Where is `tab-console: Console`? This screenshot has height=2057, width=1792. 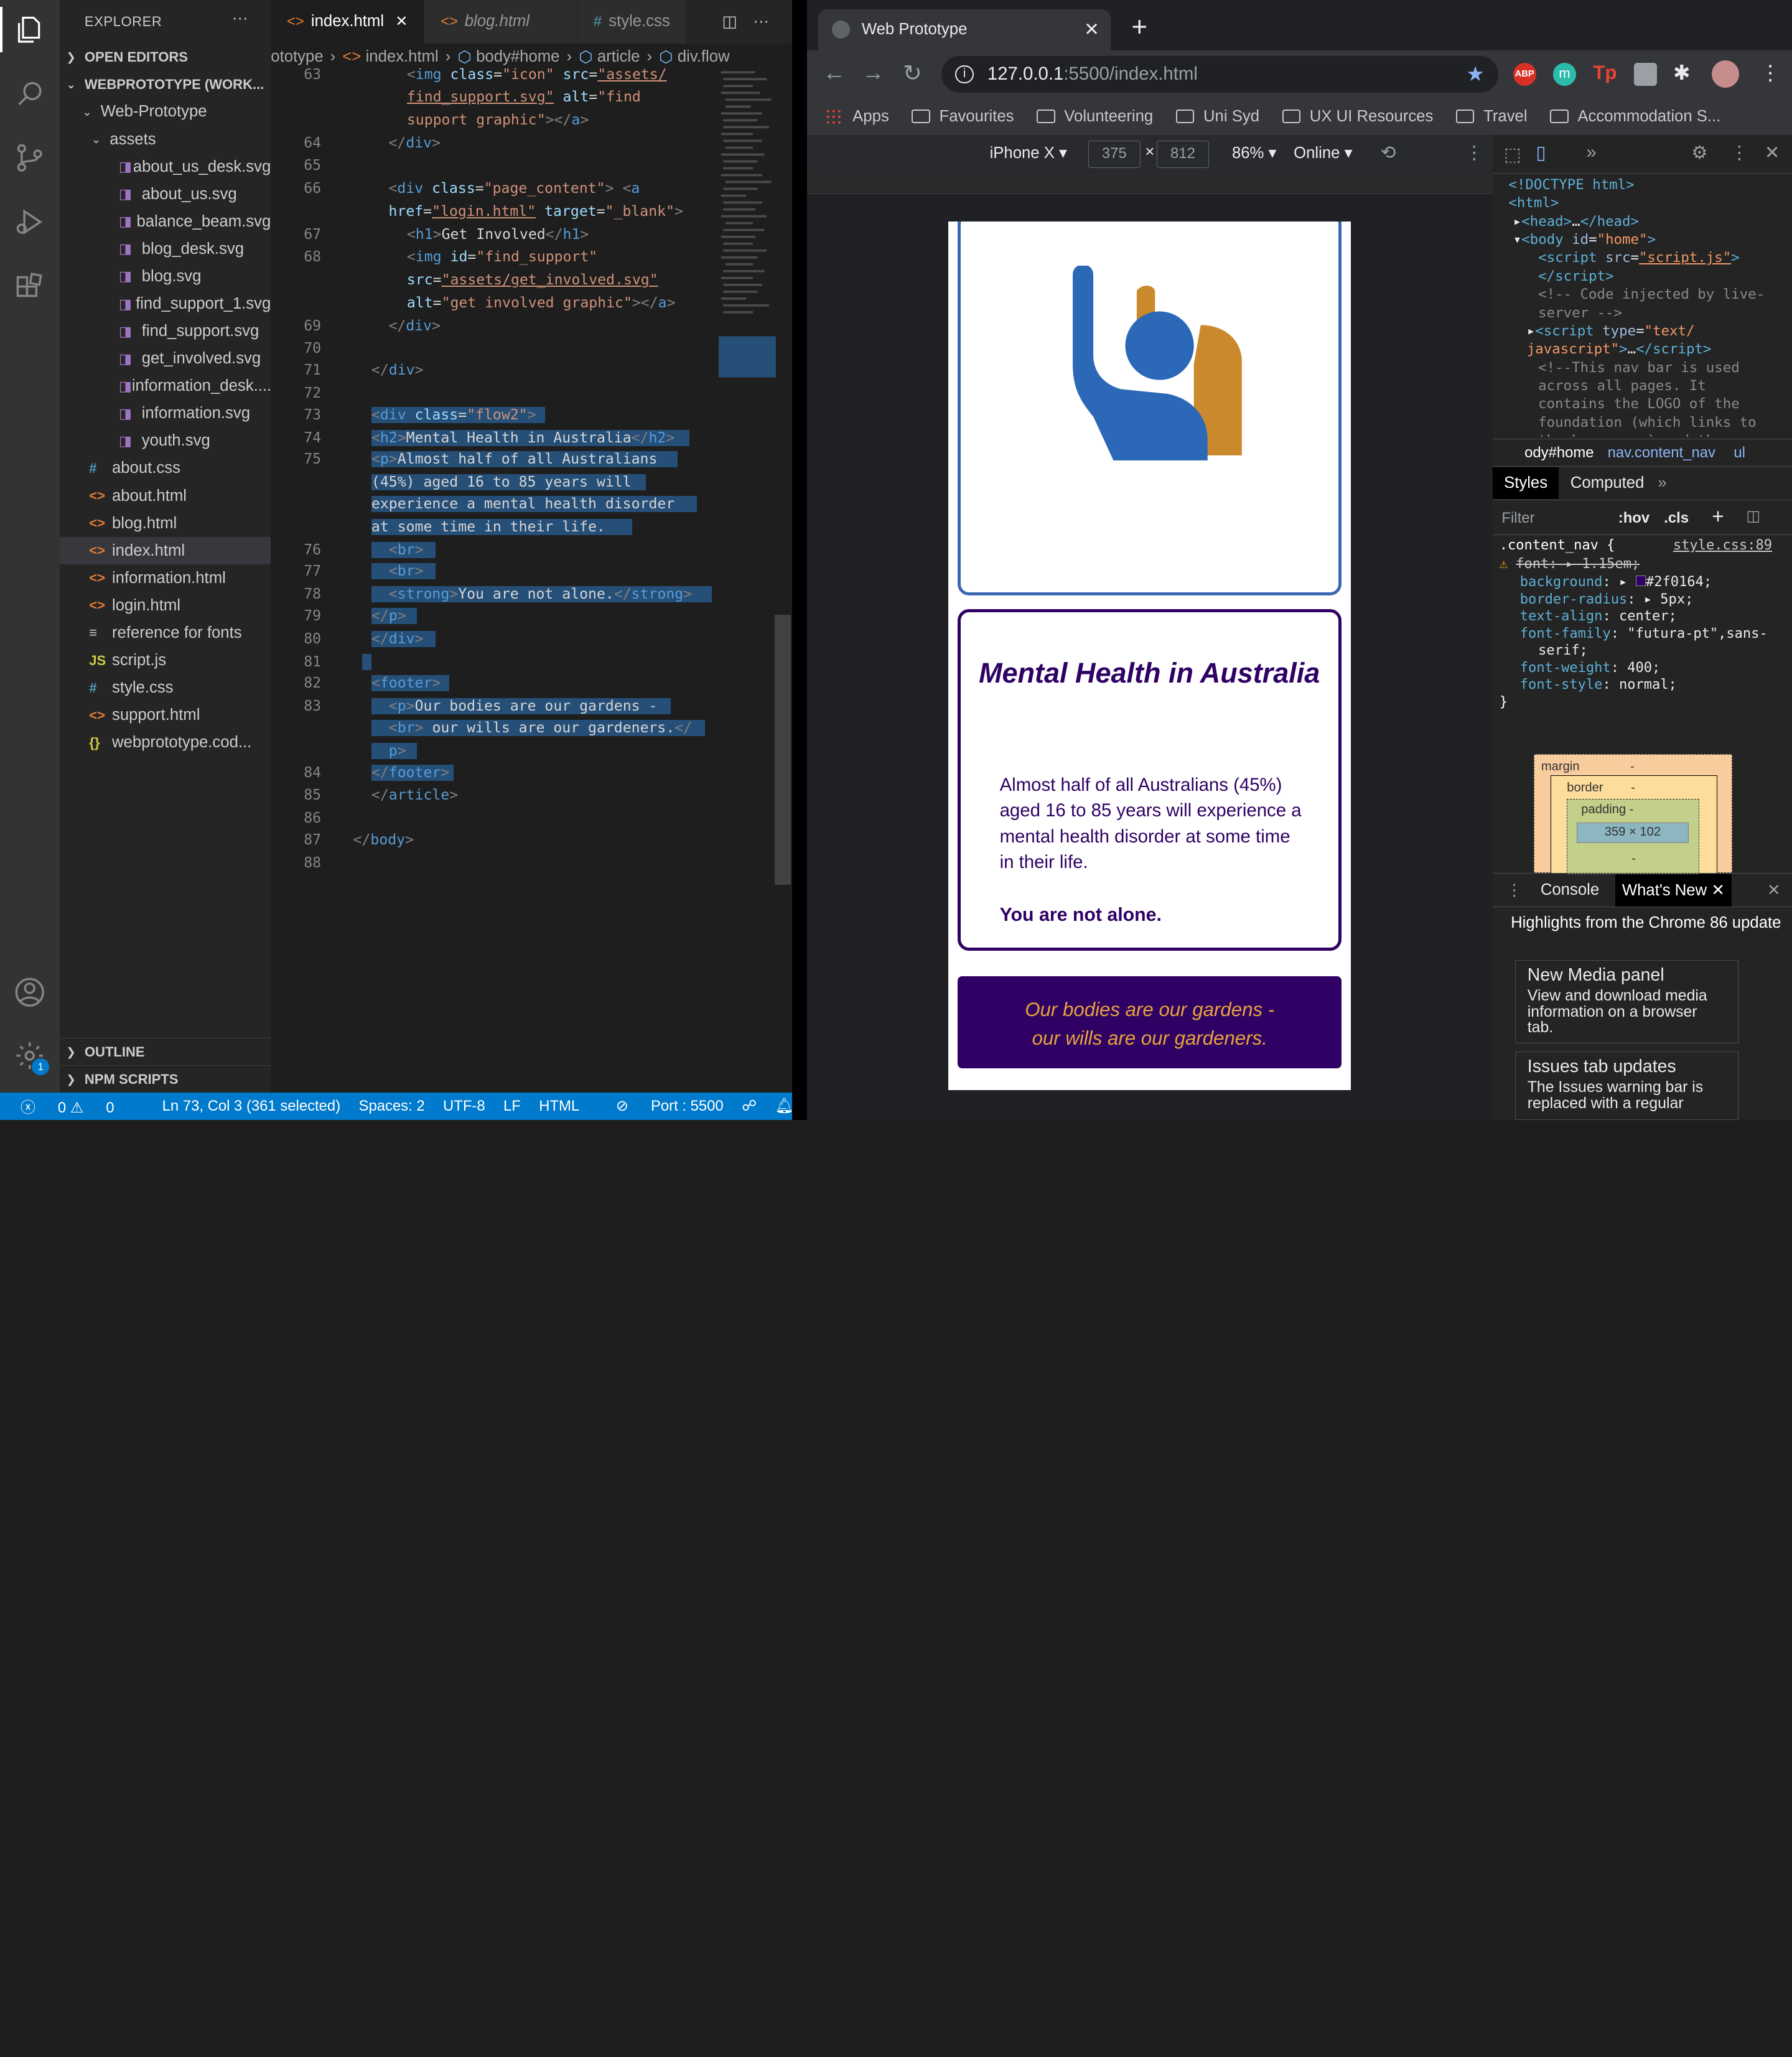
tab-console: Console is located at coordinates (1570, 890).